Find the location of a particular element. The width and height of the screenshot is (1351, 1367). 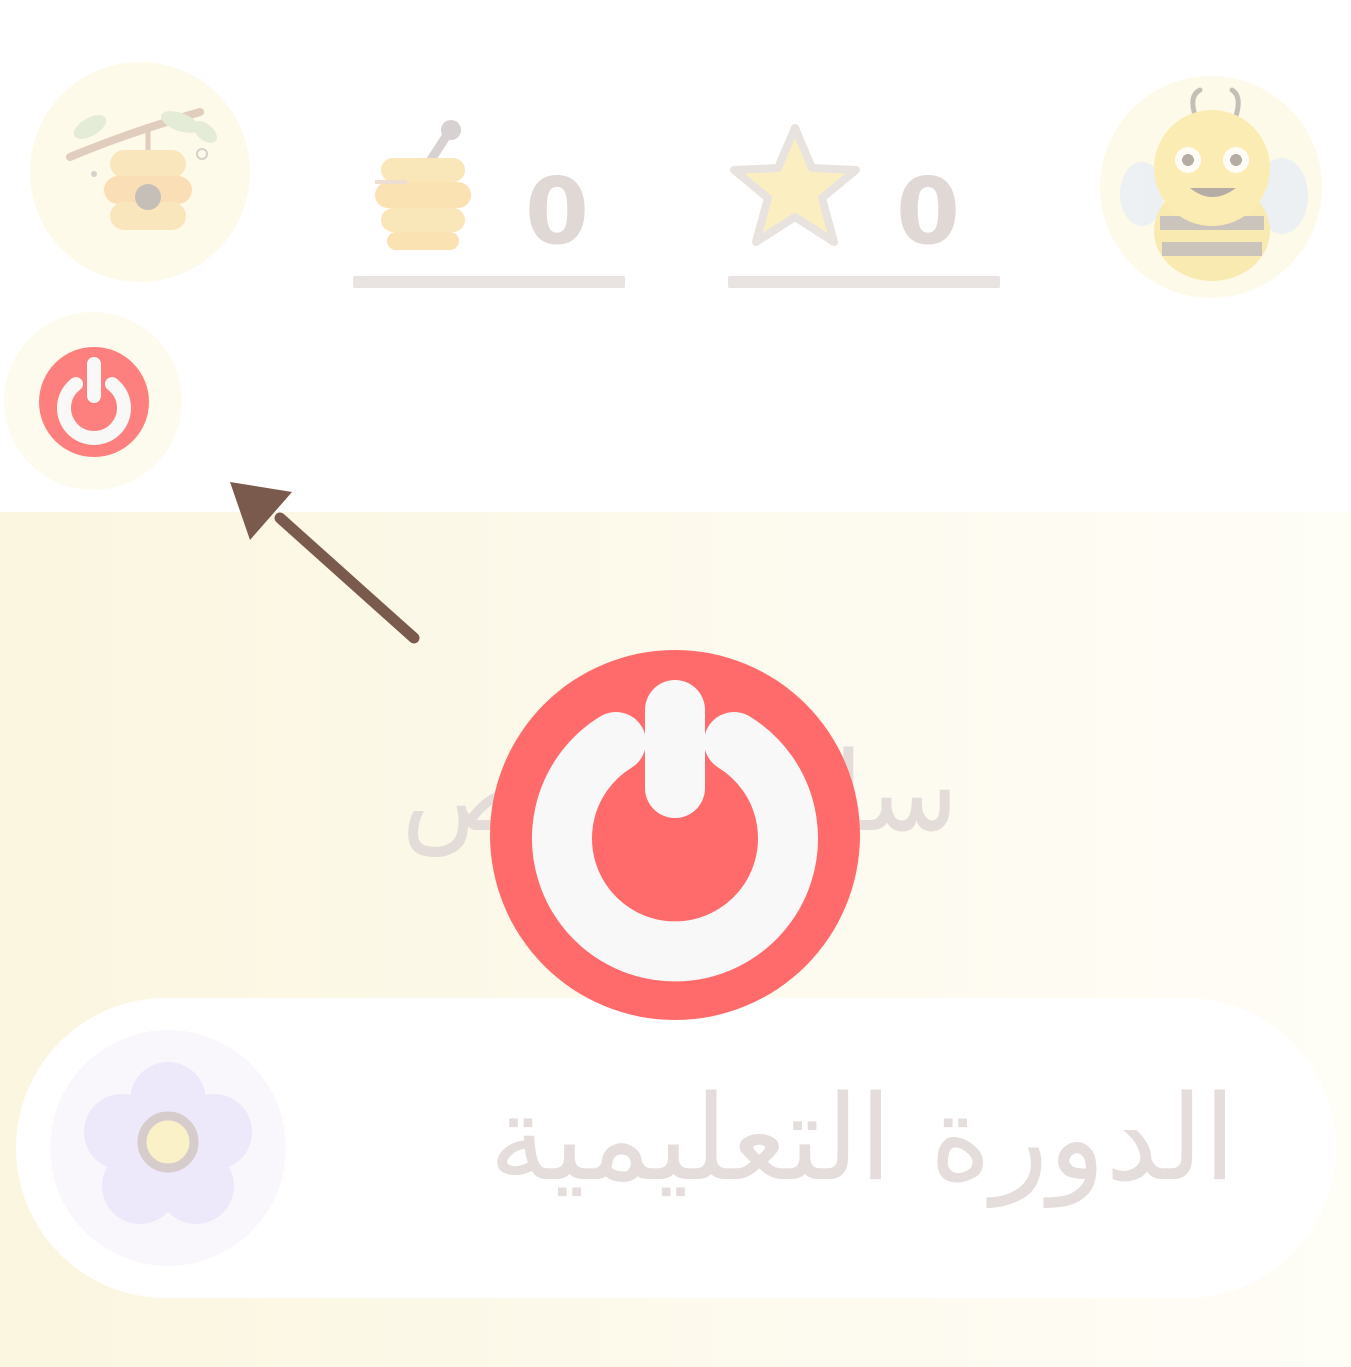

beehive-branch-icon is located at coordinates (141, 169).